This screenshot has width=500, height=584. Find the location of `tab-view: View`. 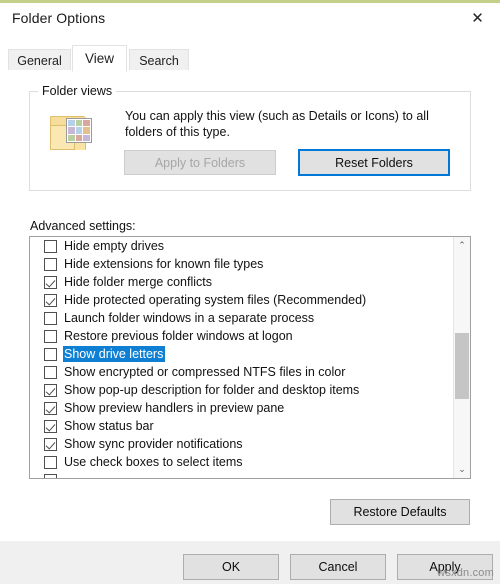

tab-view: View is located at coordinates (99, 58).